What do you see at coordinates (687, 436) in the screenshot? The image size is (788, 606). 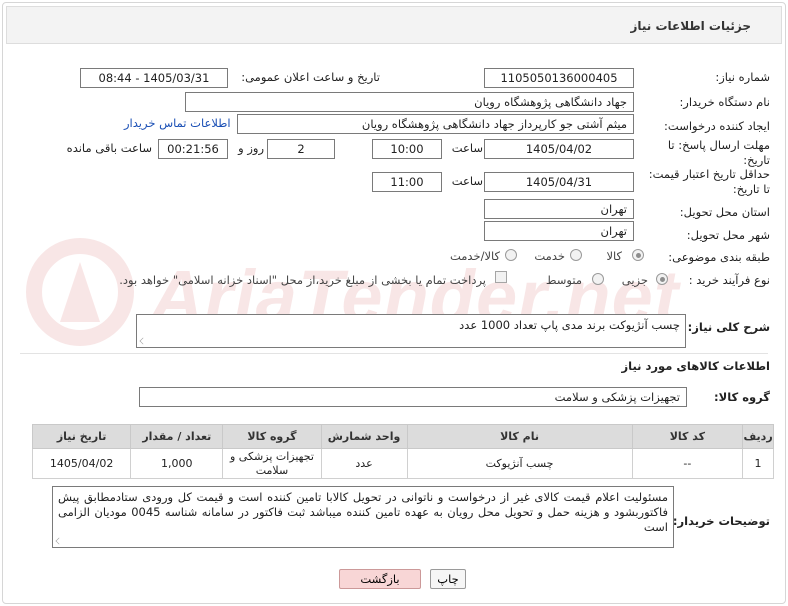 I see `col-header-code: کد کالا` at bounding box center [687, 436].